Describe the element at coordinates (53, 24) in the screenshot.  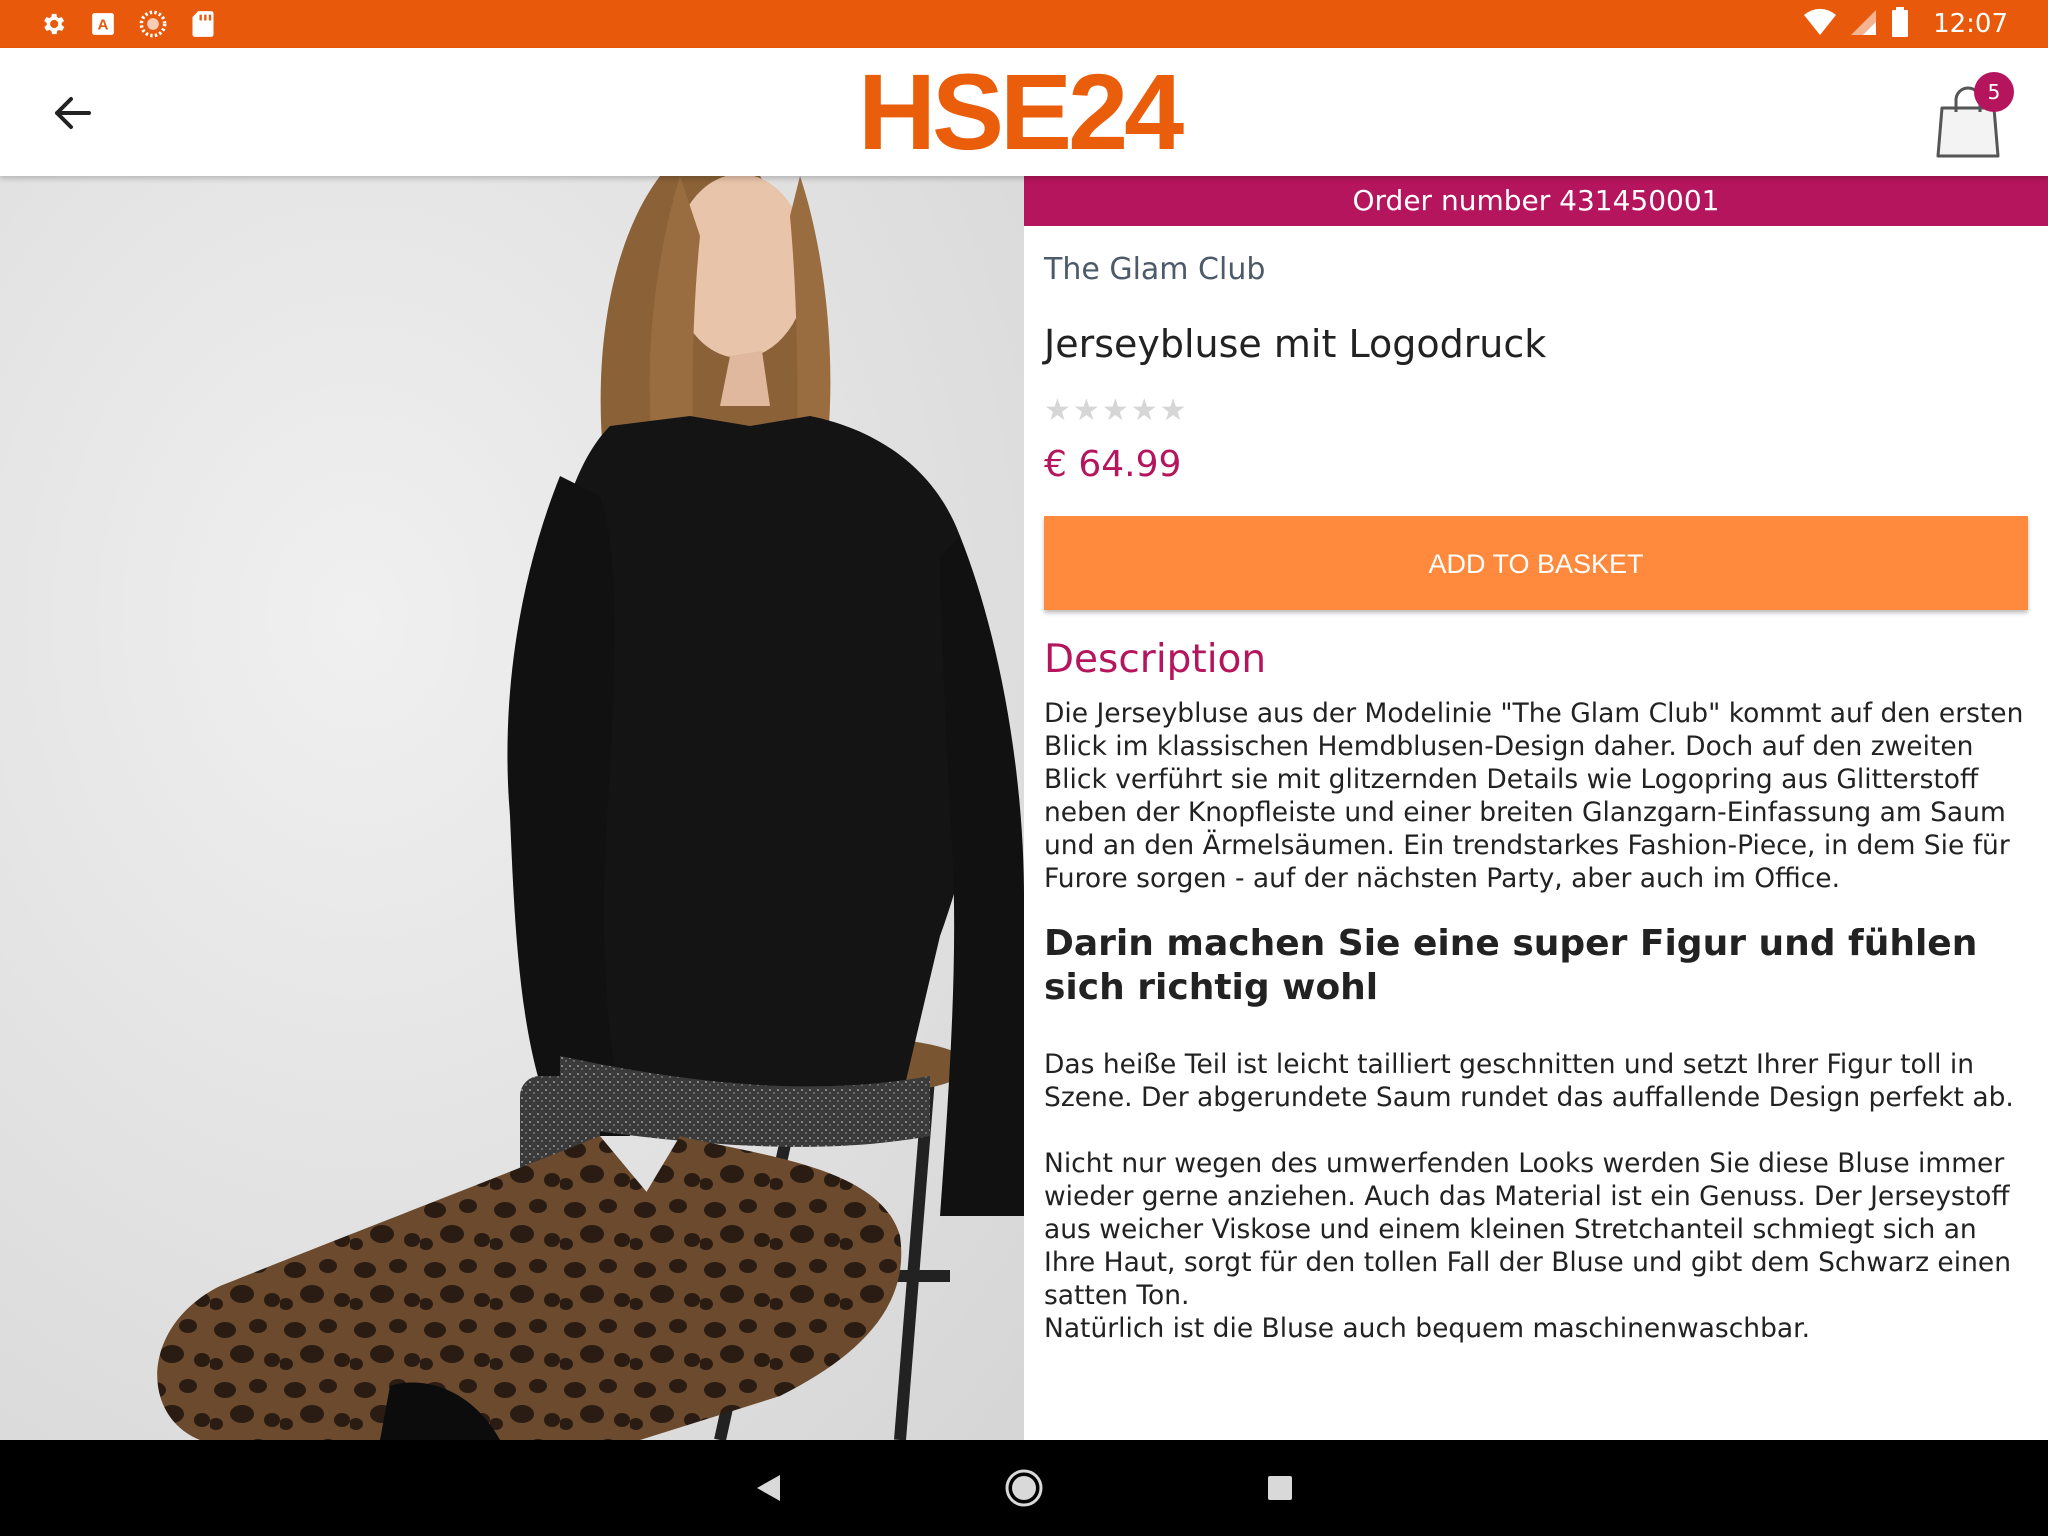
I see `gear-icon` at that location.